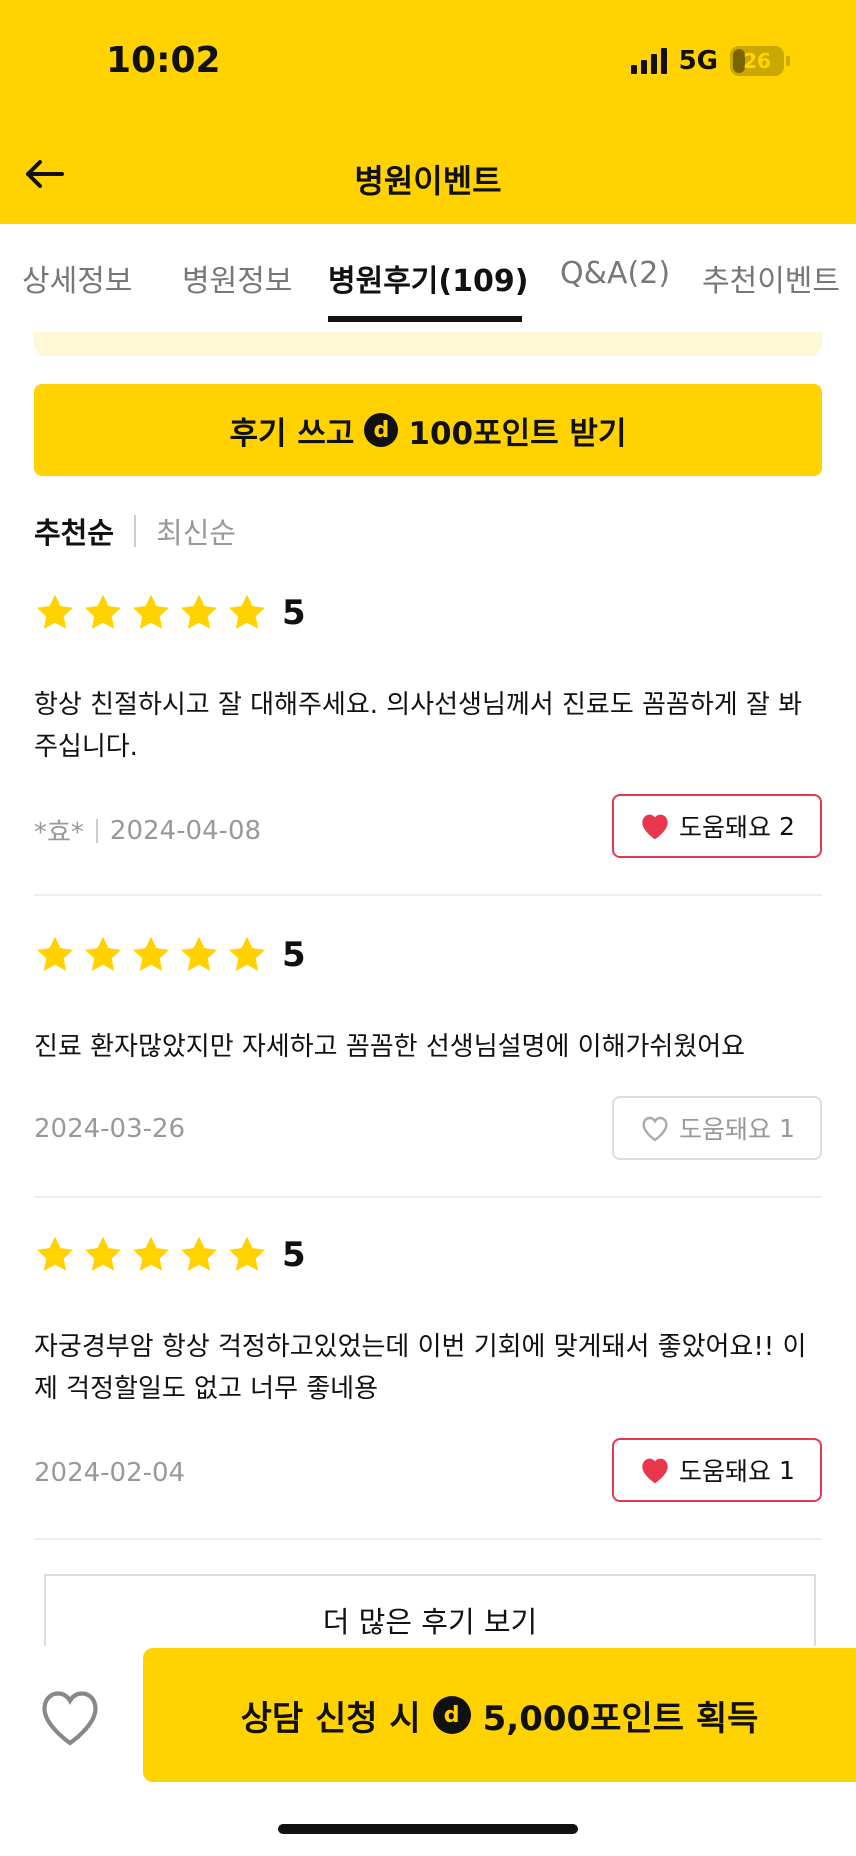 Image resolution: width=856 pixels, height=1856 pixels. I want to click on bottom-action-bar: 상담 신청 시 d 5,000포인트 획득, so click(428, 1751).